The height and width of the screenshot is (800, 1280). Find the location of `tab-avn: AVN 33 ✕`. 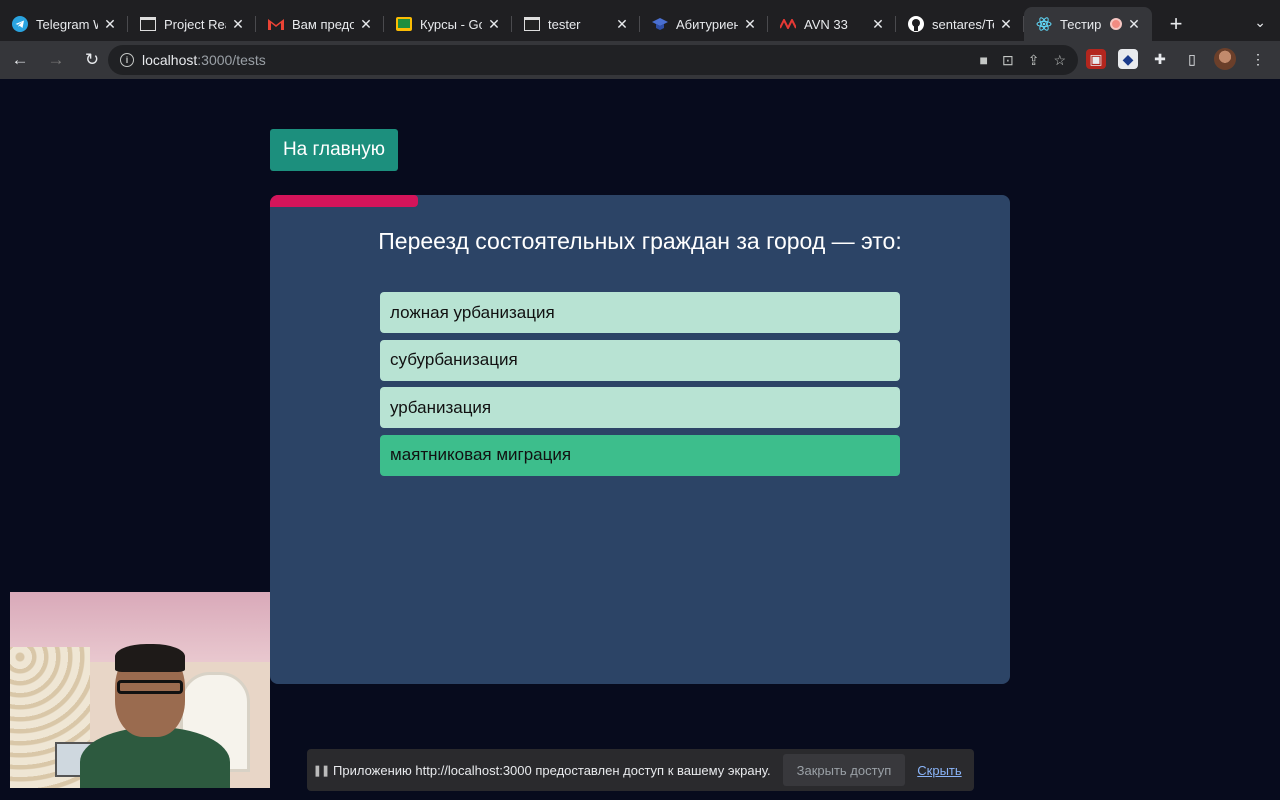

tab-avn: AVN 33 ✕ is located at coordinates (832, 24).